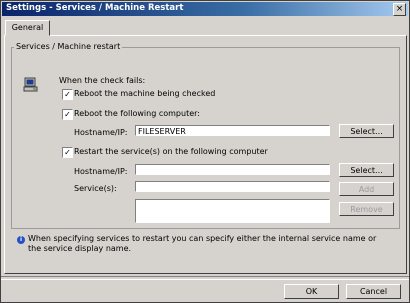 The height and width of the screenshot is (303, 410). What do you see at coordinates (399, 9) in the screenshot?
I see `close-icon: ×` at bounding box center [399, 9].